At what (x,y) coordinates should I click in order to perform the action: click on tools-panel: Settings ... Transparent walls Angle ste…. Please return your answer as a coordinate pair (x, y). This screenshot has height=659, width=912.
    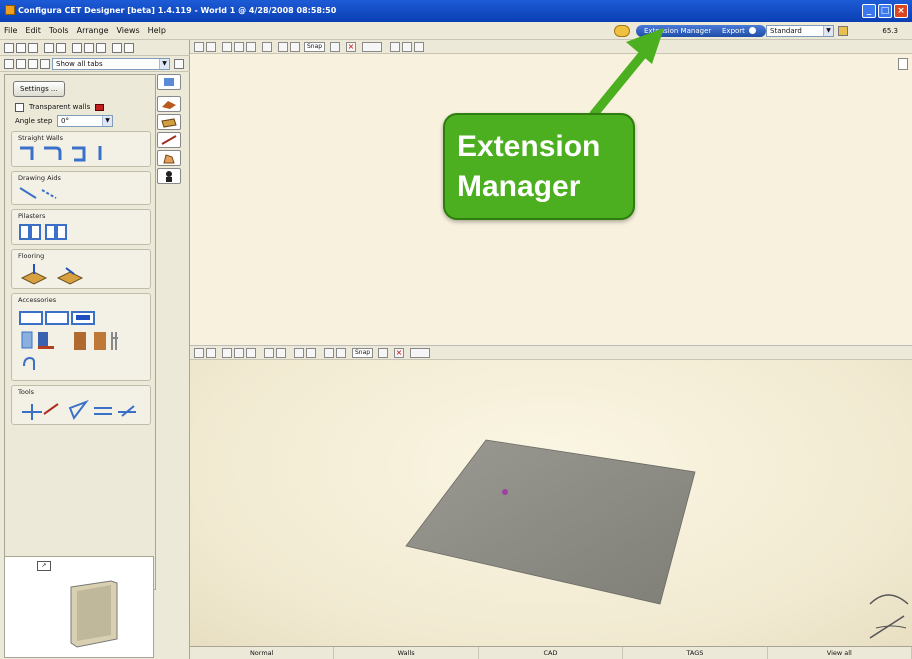
    Looking at the image, I should click on (80, 332).